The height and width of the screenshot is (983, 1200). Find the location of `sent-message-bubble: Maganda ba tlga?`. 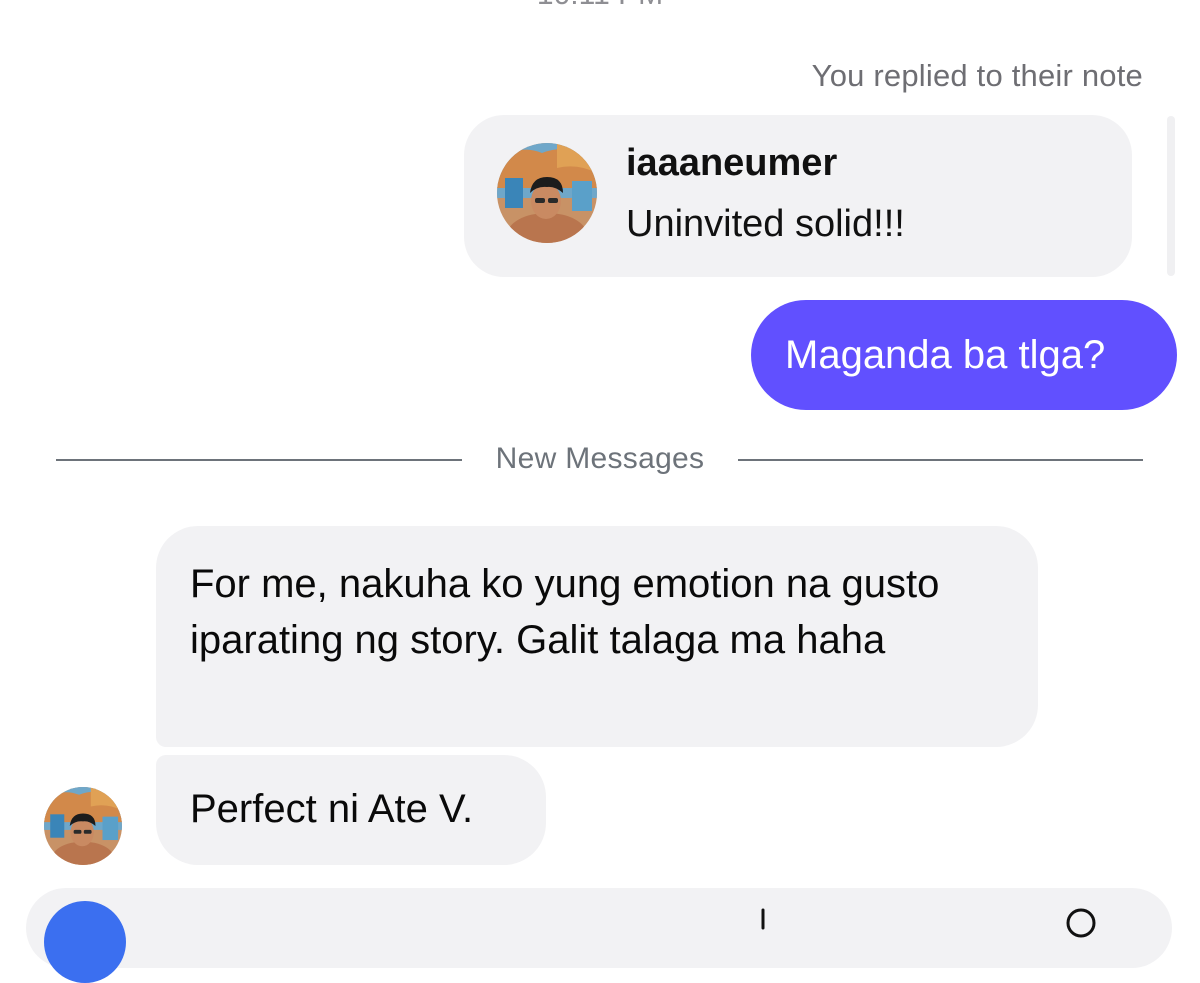

sent-message-bubble: Maganda ba tlga? is located at coordinates (964, 355).